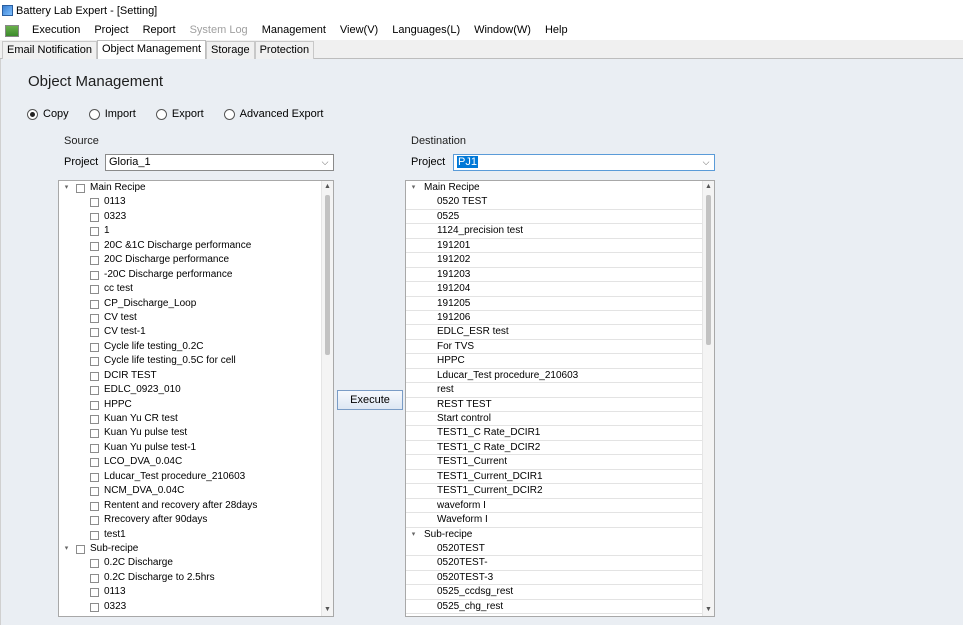 The image size is (963, 625). I want to click on tree-item-row: 191203, so click(554, 275).